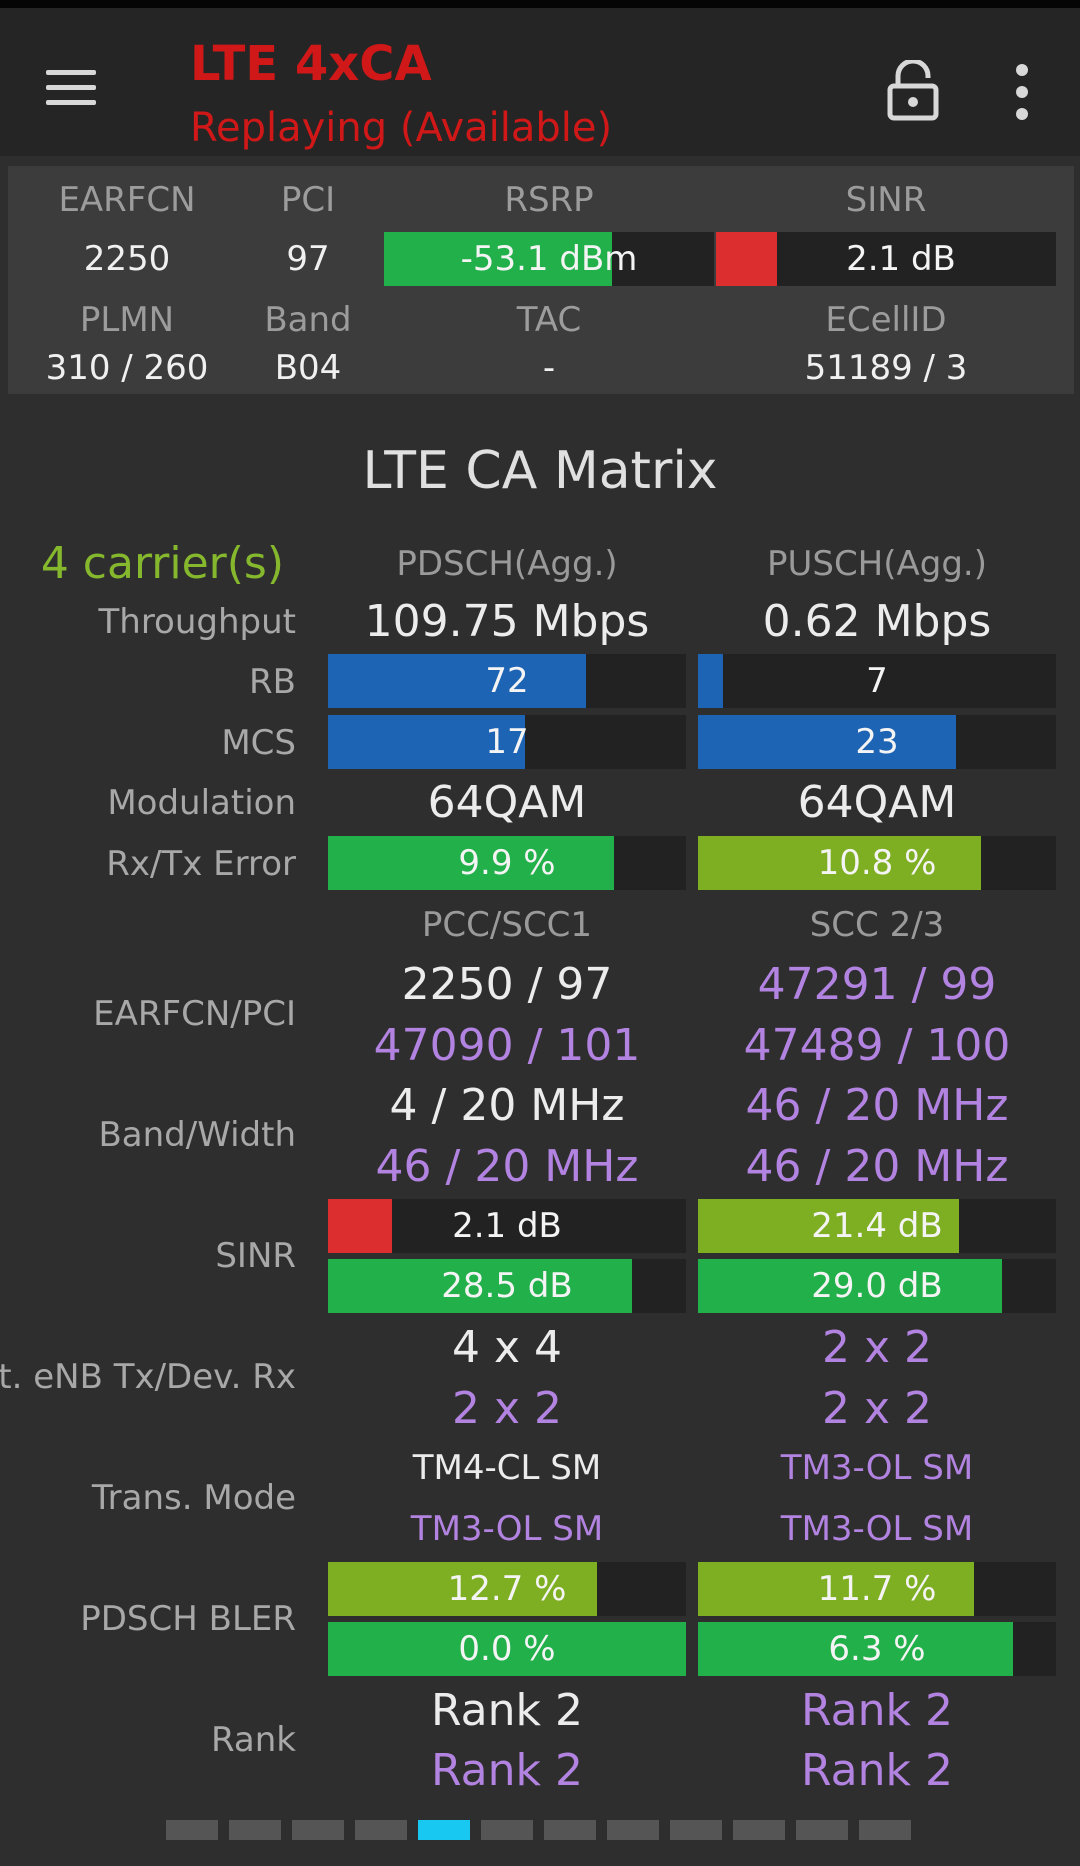  What do you see at coordinates (877, 1045) in the screenshot?
I see `scc3-earfcn-pci: 47489 / 100` at bounding box center [877, 1045].